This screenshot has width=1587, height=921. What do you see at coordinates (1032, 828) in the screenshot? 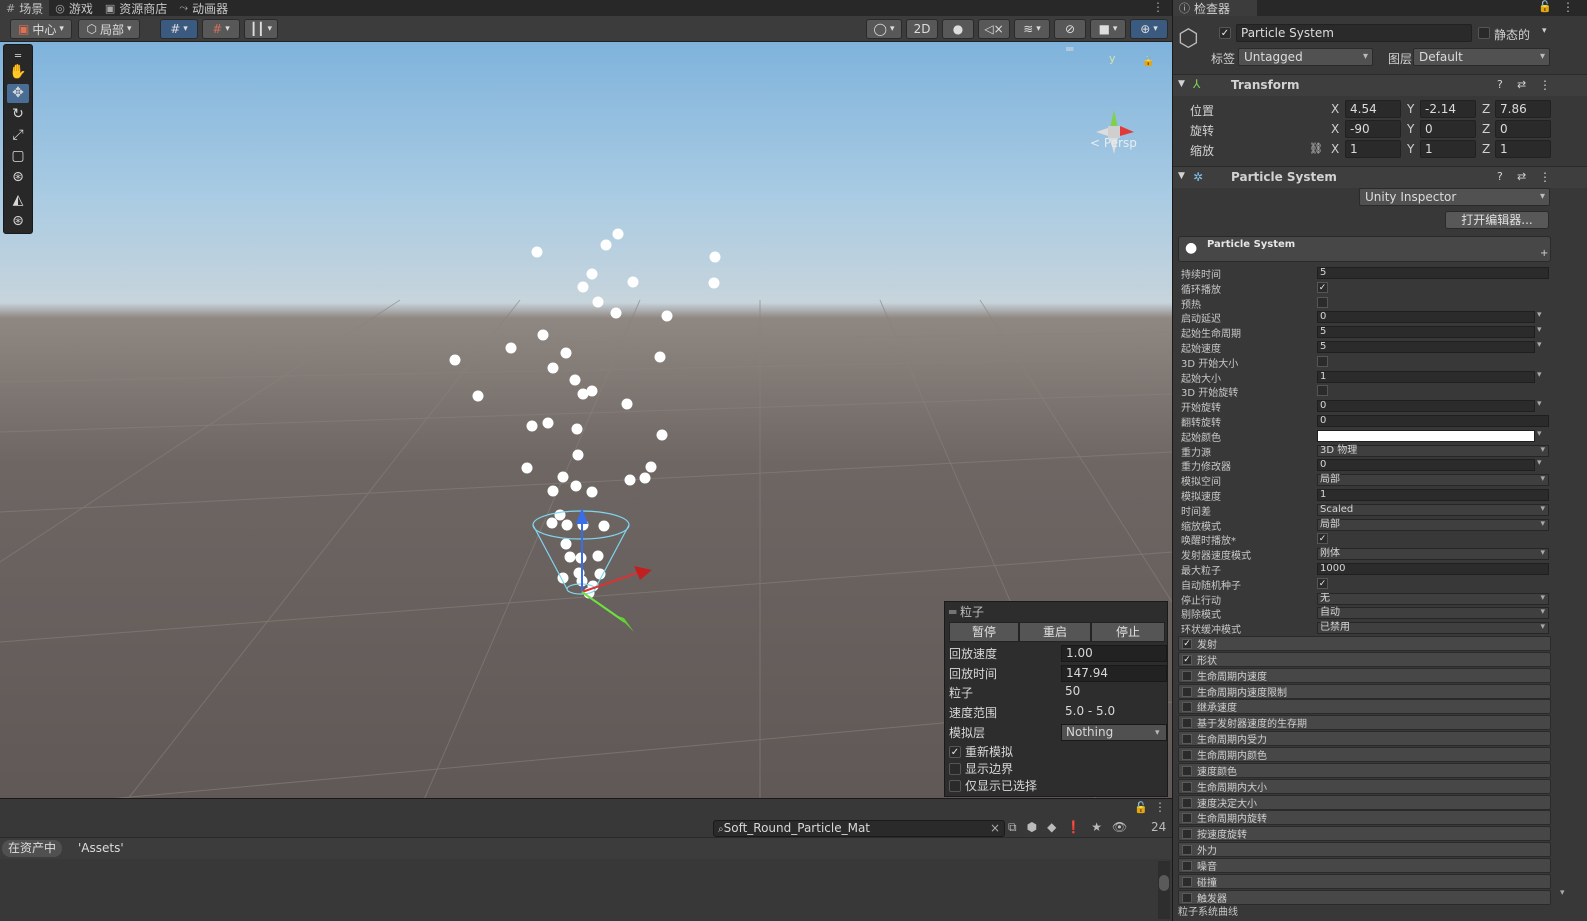
I see `filter-type-icon: ⬢` at bounding box center [1032, 828].